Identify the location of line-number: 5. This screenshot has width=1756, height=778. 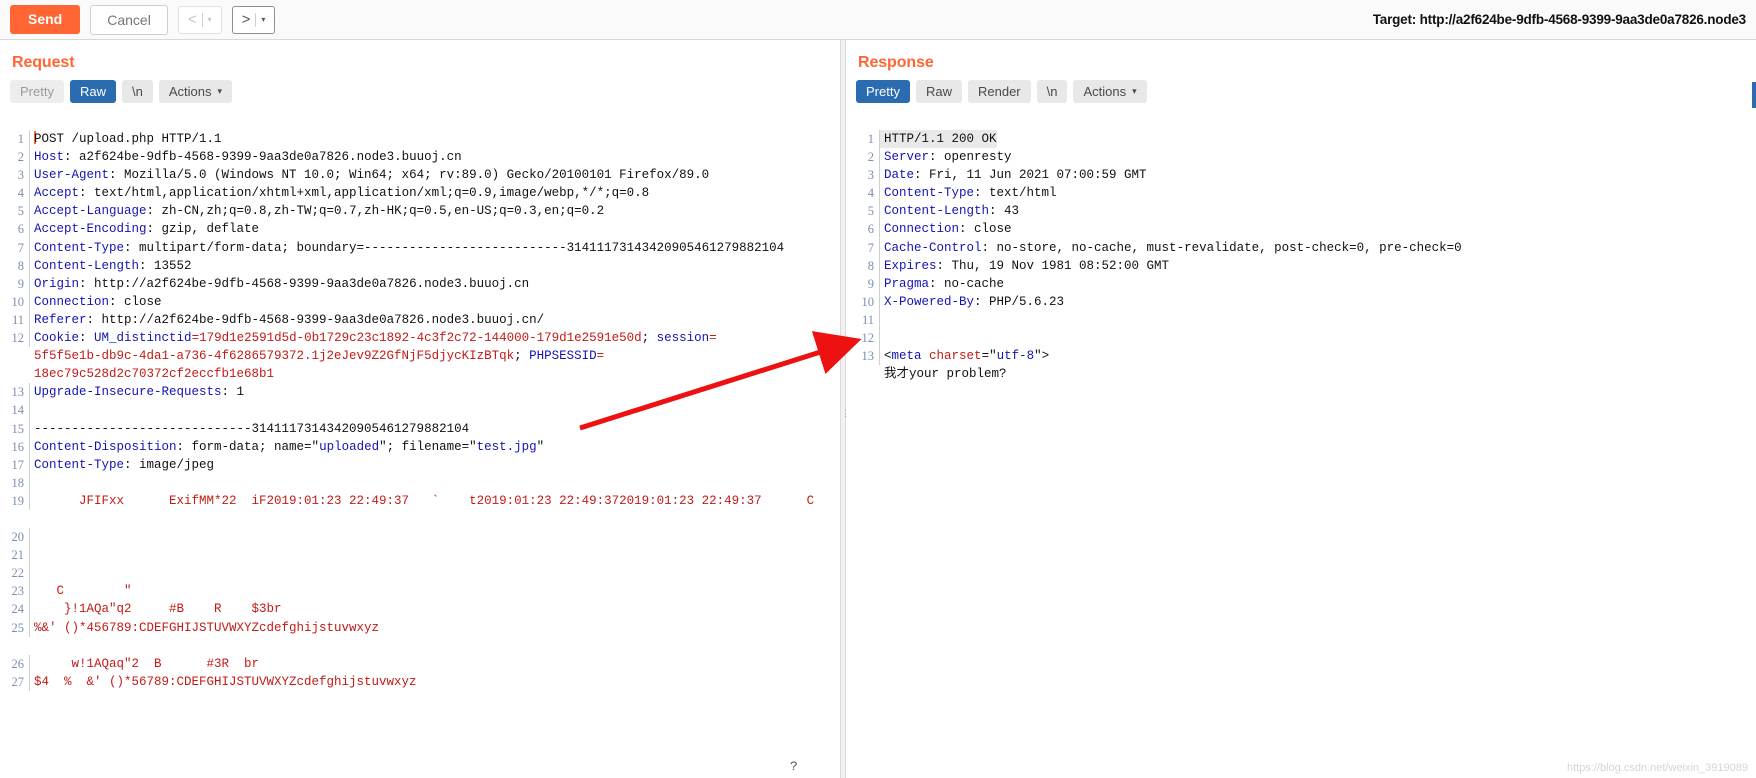
(863, 211).